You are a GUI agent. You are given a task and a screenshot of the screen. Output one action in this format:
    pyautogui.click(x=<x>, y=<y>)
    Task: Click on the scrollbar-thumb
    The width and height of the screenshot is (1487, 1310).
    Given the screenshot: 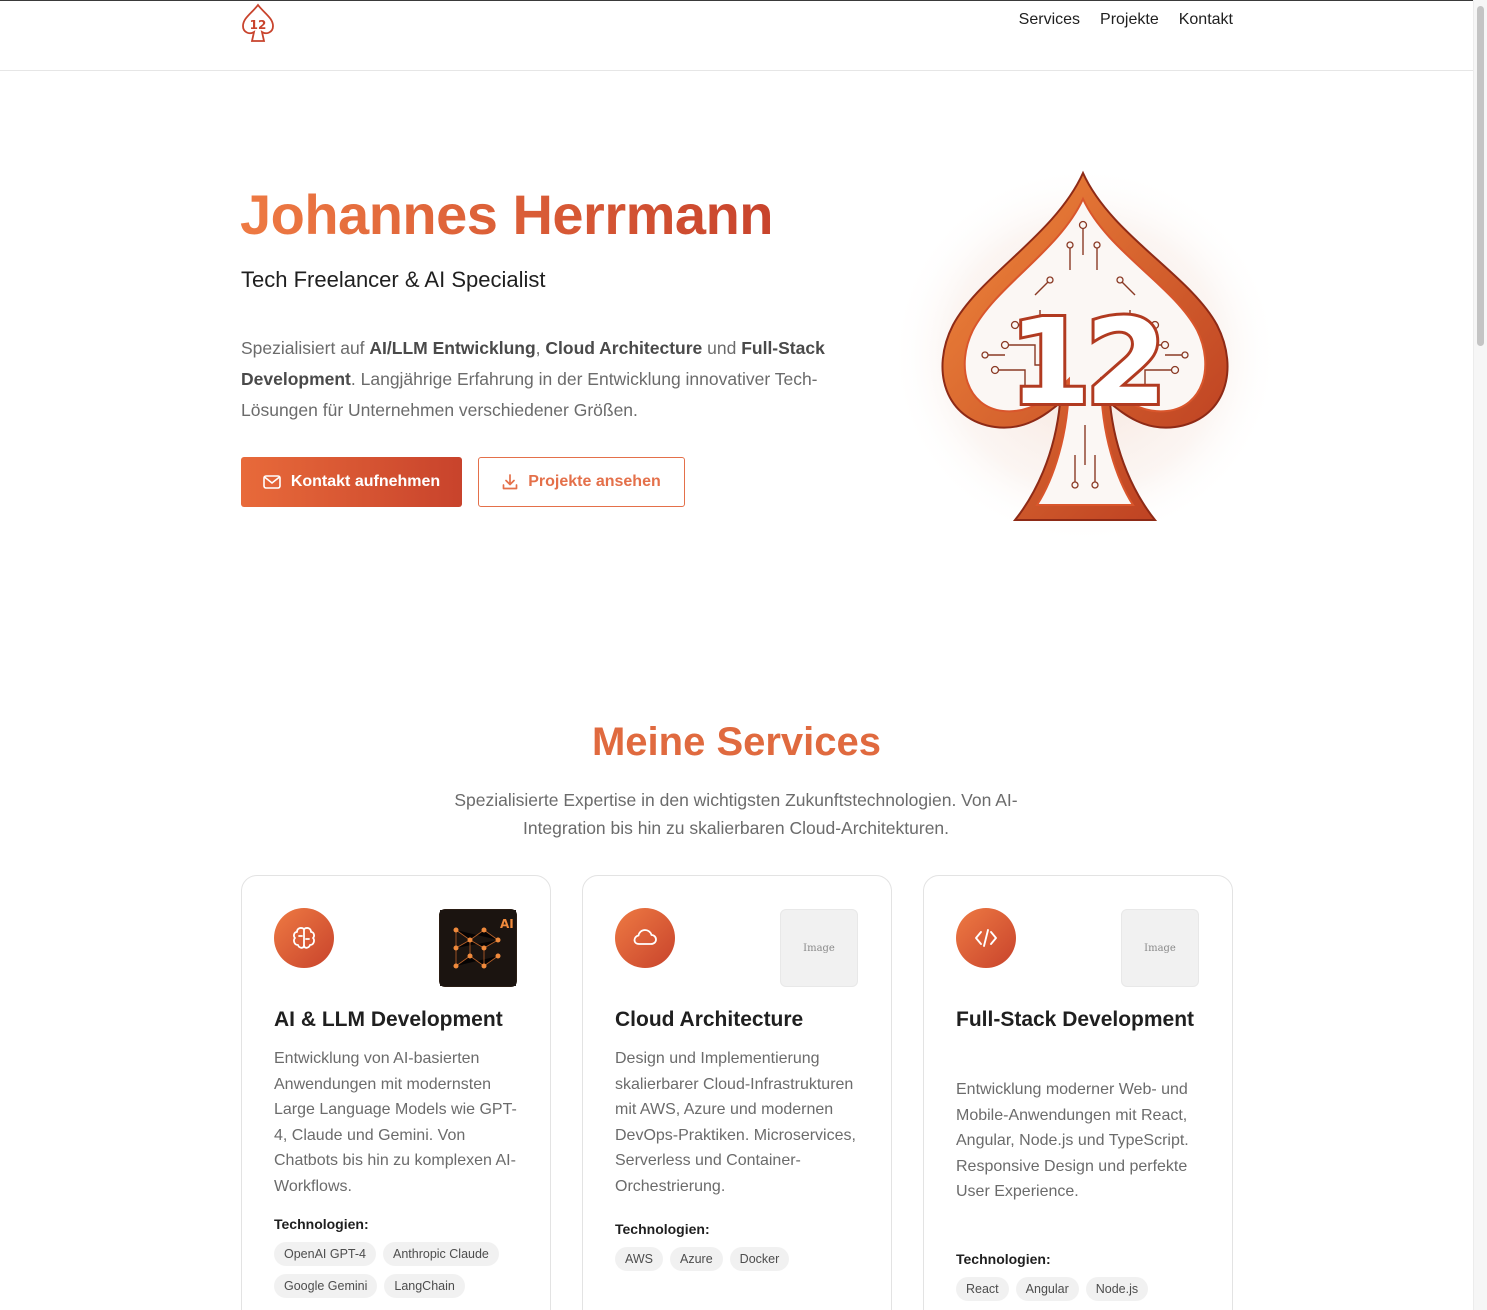 What is the action you would take?
    pyautogui.click(x=1480, y=176)
    